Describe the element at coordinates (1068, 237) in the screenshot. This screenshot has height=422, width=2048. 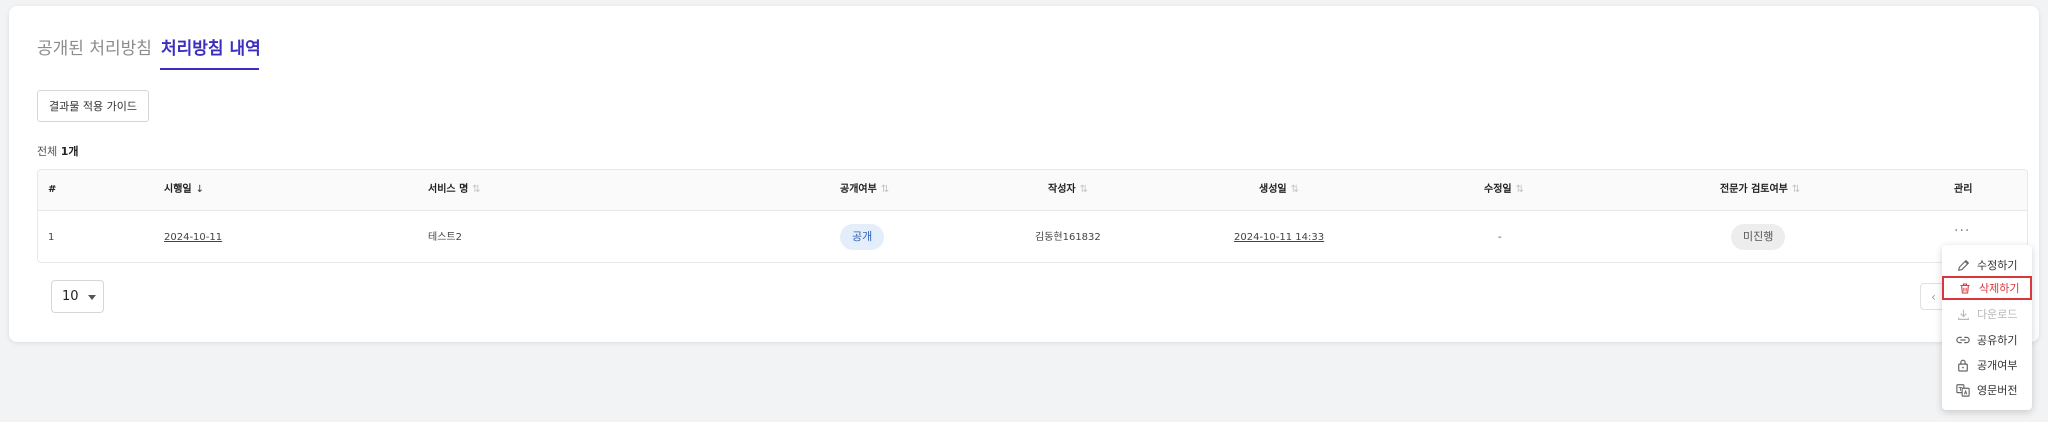
I see `cell-author: 김동현161832` at that location.